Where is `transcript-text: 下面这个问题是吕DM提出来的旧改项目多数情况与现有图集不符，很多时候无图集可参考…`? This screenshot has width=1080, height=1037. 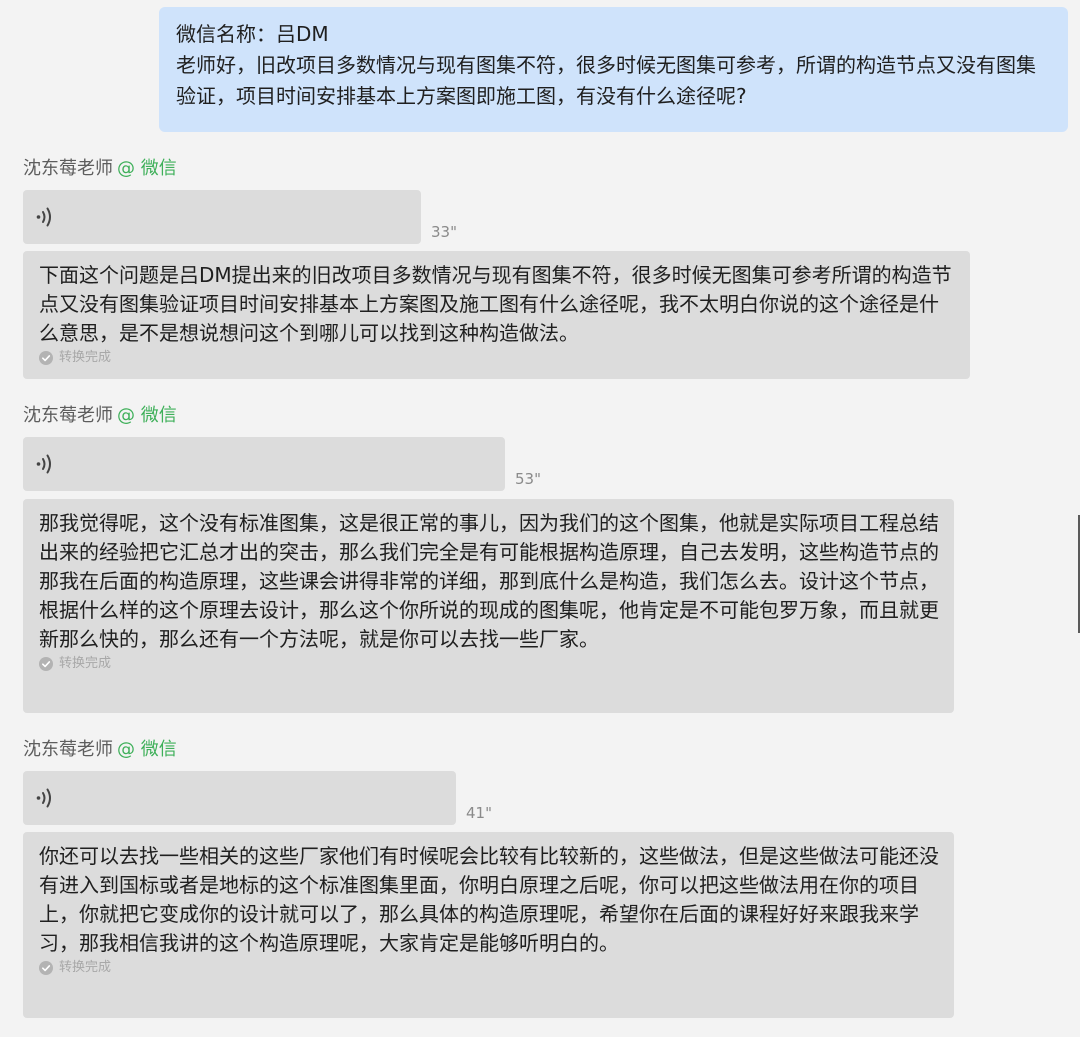
transcript-text: 下面这个问题是吕DM提出来的旧改项目多数情况与现有图集不符，很多时候无图集可参考… is located at coordinates (495, 304).